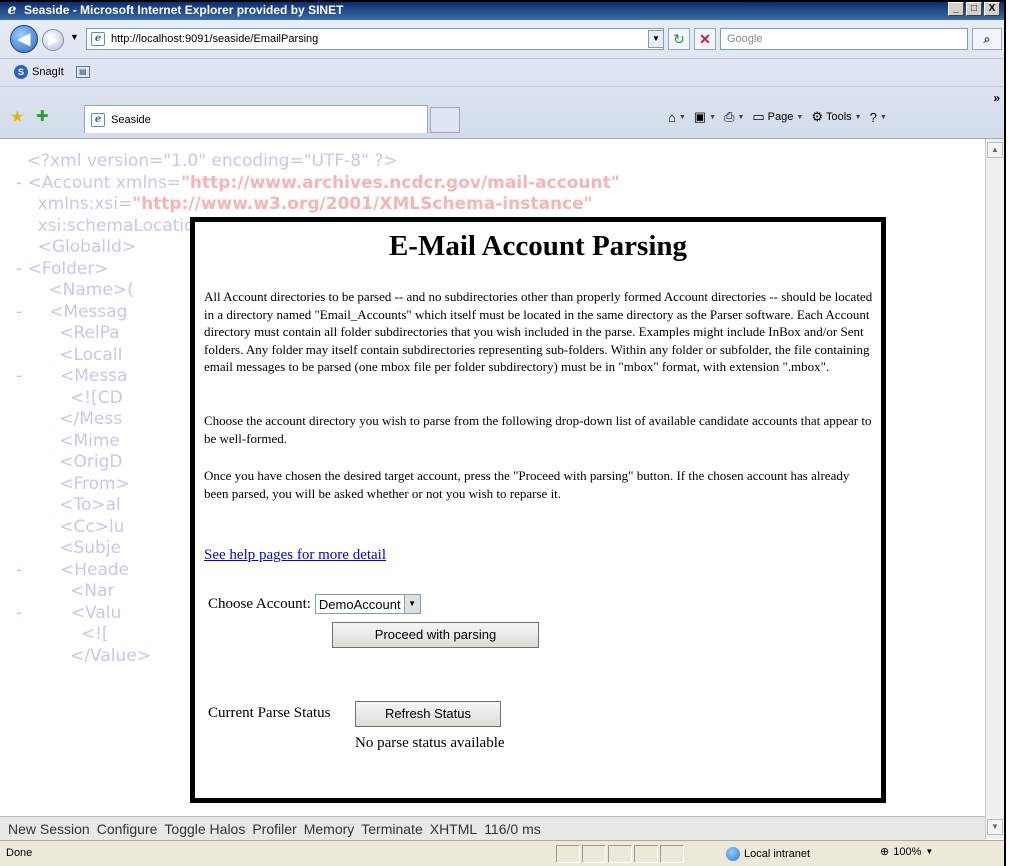 The image size is (1014, 866). Describe the element at coordinates (430, 743) in the screenshot. I see `parse-status-message: No parse status available` at that location.